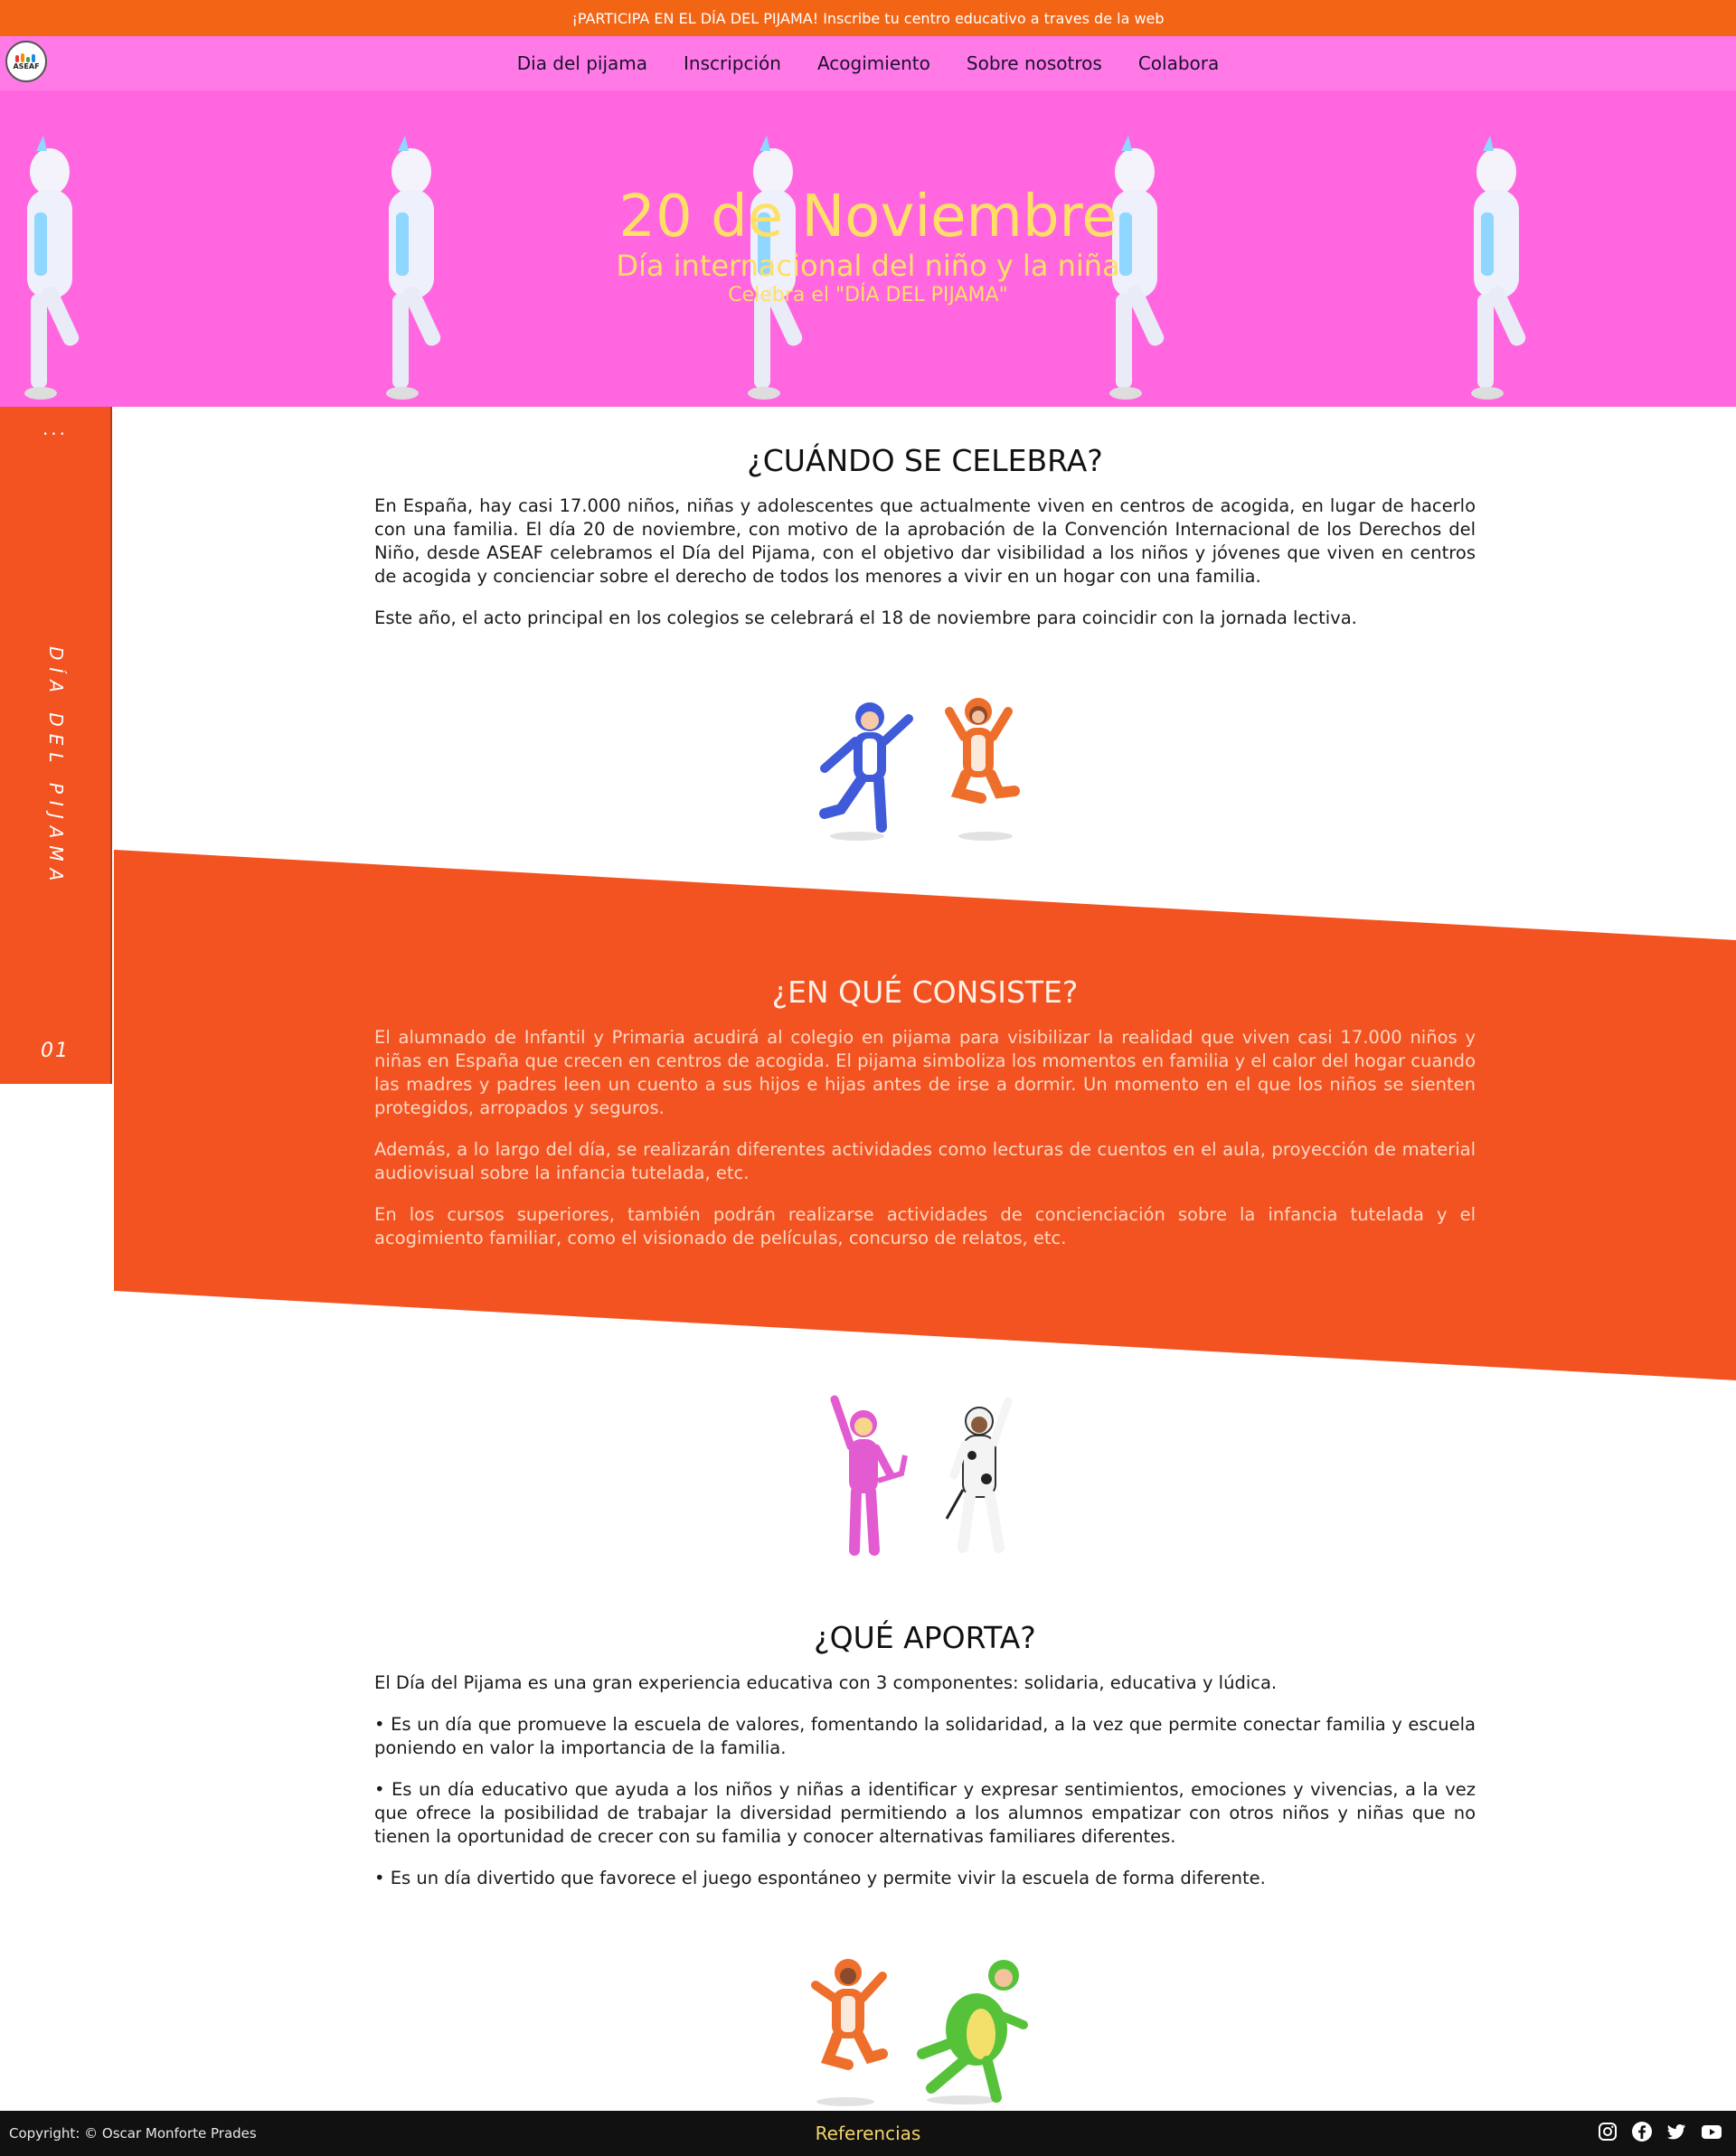 This screenshot has height=2156, width=1736. What do you see at coordinates (133, 2133) in the screenshot?
I see `copyright-text: Copyright: © Oscar Monforte Prades` at bounding box center [133, 2133].